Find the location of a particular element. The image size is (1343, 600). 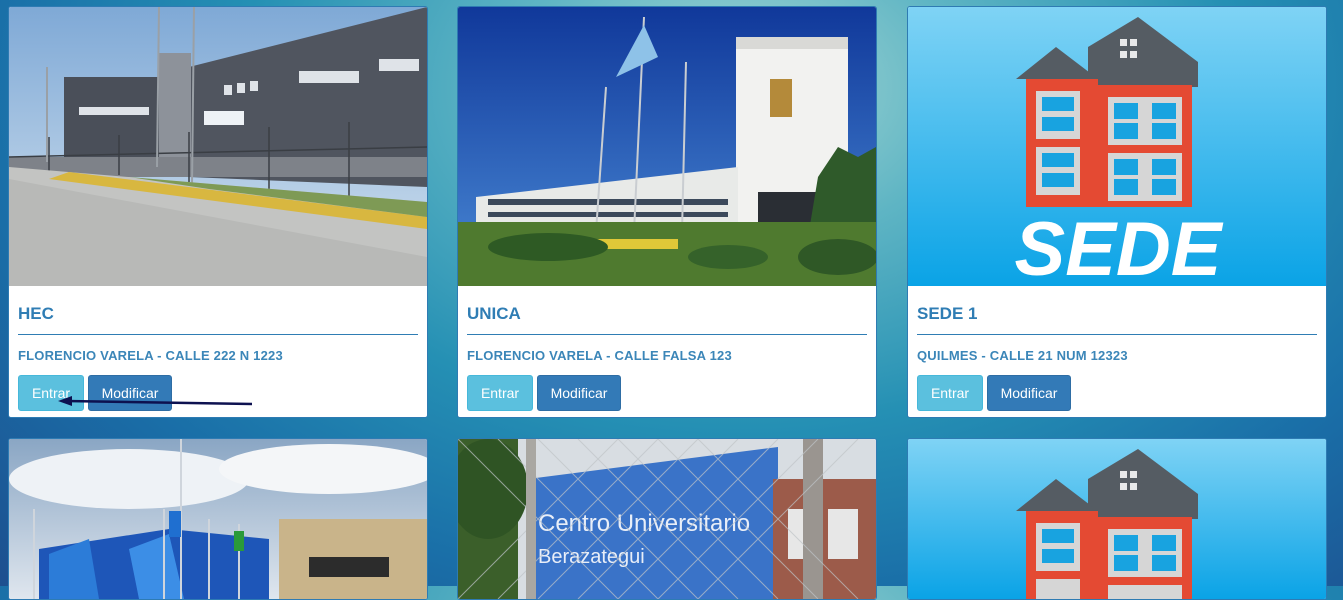

sign-text-line2: Berazategui is located at coordinates (591, 557).